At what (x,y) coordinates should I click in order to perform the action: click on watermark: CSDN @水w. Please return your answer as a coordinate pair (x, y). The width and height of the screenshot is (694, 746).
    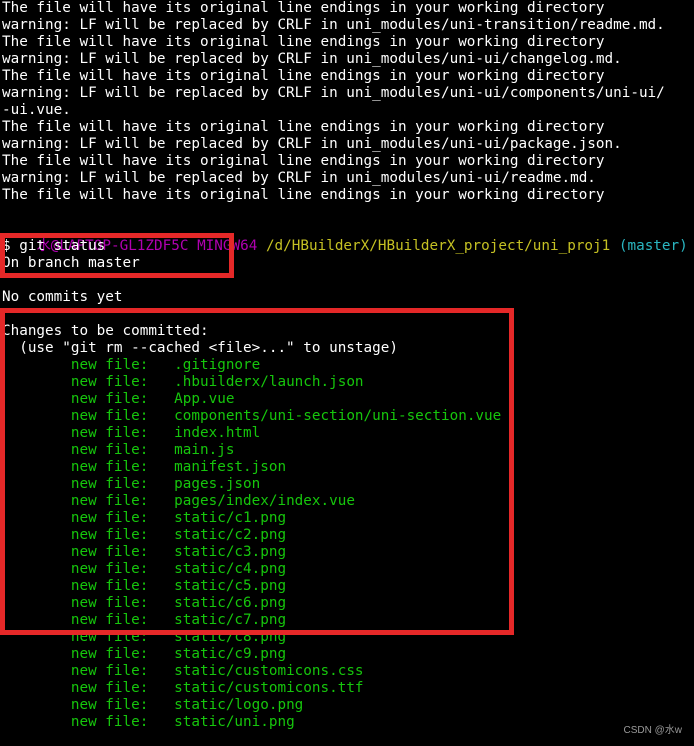
    Looking at the image, I should click on (653, 730).